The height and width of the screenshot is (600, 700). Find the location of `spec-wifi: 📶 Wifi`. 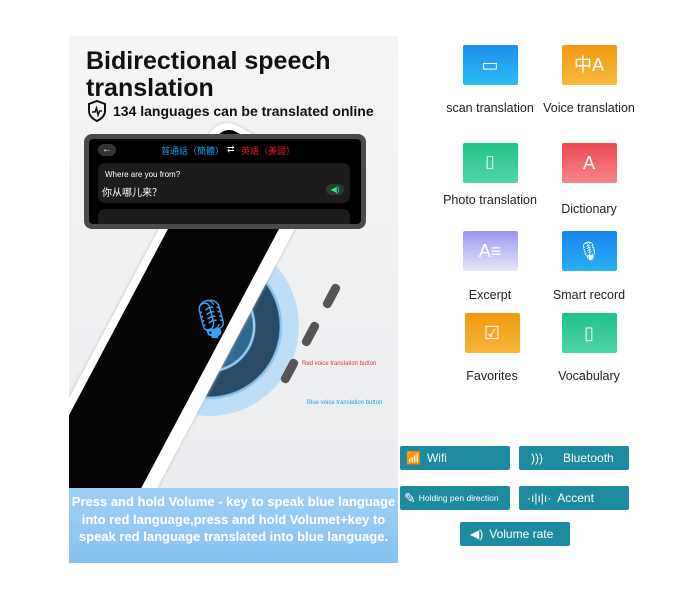

spec-wifi: 📶 Wifi is located at coordinates (455, 458).